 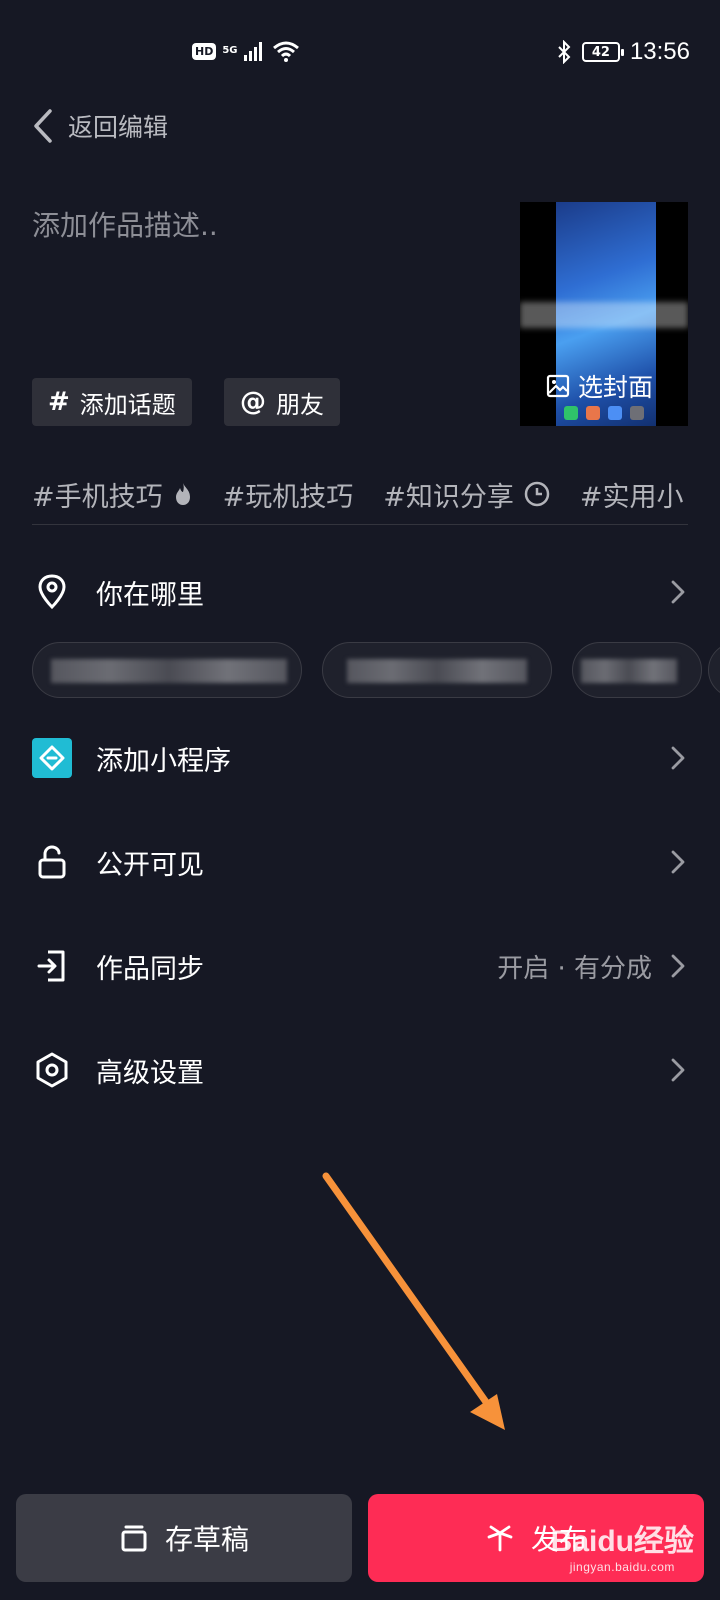 What do you see at coordinates (360, 966) in the screenshot?
I see `sync-row: 作品同步 开启 · 有分成` at bounding box center [360, 966].